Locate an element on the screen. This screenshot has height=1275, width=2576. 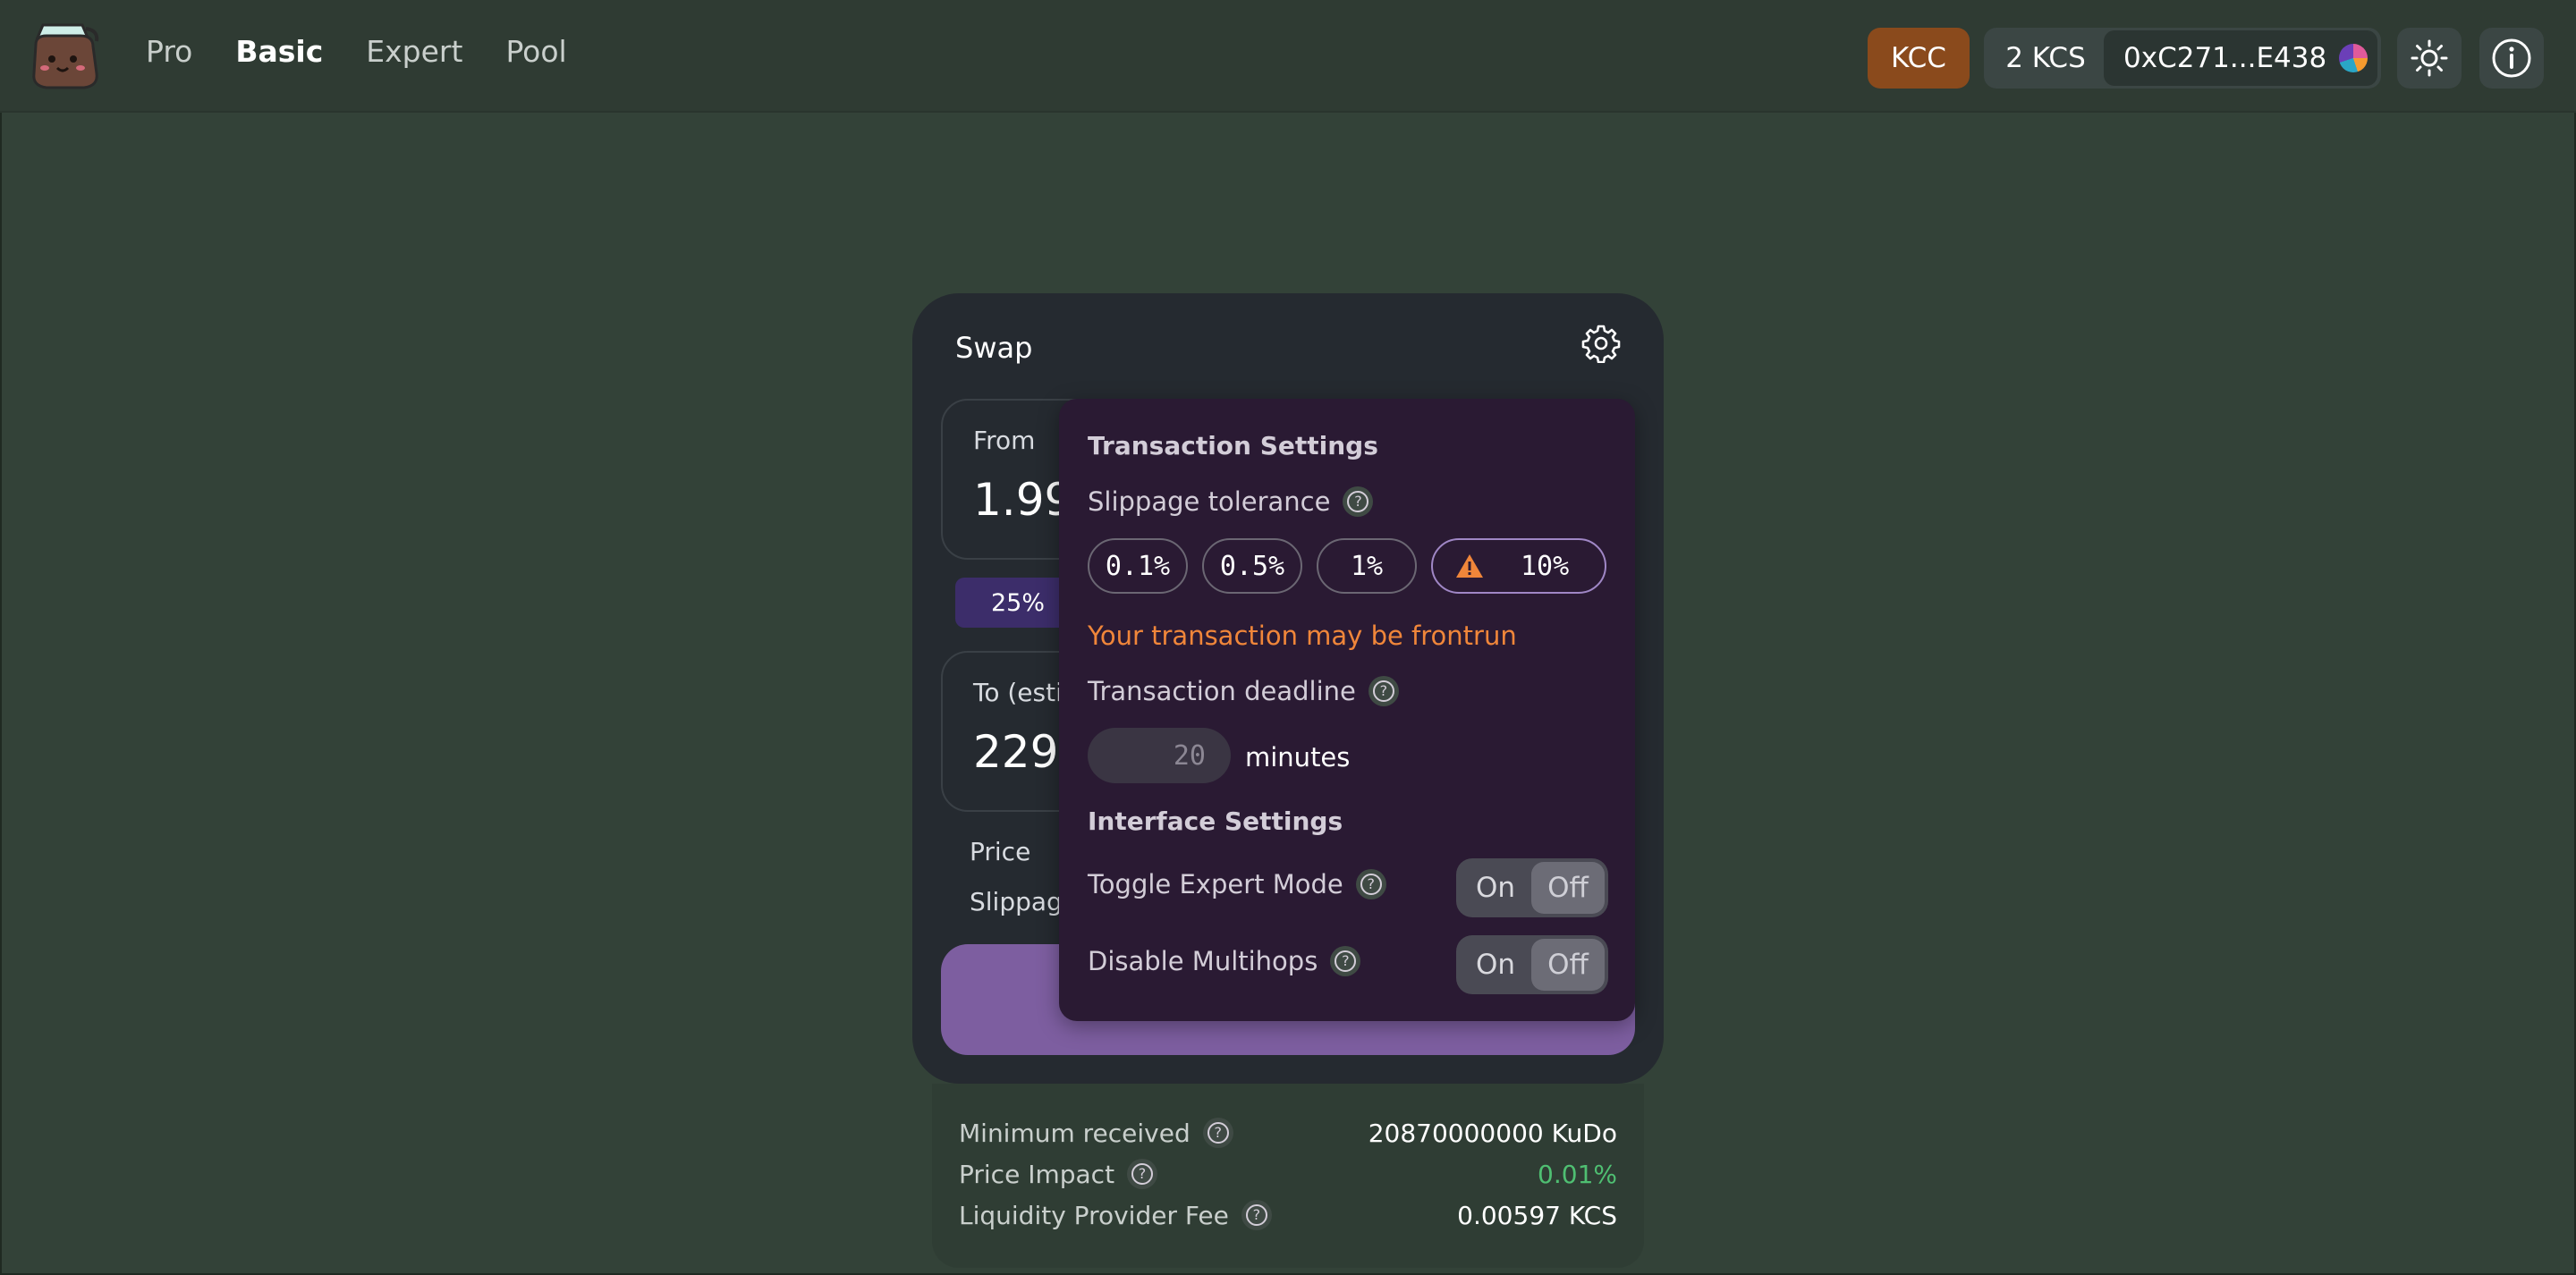
gear-icon is located at coordinates (1601, 343).